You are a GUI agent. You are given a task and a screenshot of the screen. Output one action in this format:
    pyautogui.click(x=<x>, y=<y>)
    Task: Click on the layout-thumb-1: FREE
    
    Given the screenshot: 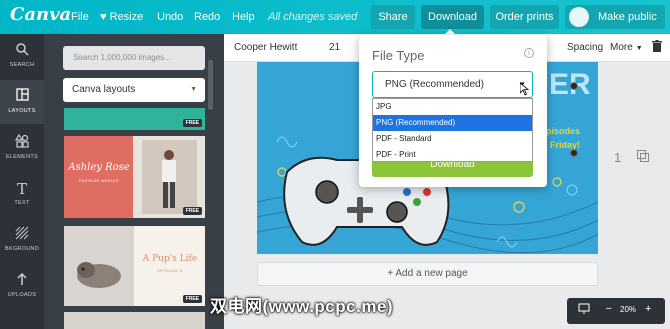 What is the action you would take?
    pyautogui.click(x=134, y=119)
    